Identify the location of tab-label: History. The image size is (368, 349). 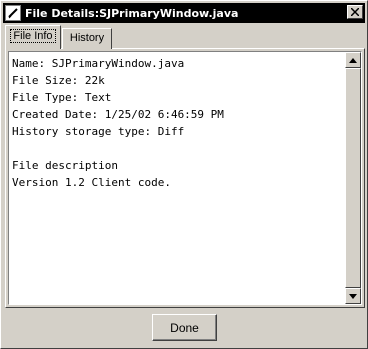
(87, 38).